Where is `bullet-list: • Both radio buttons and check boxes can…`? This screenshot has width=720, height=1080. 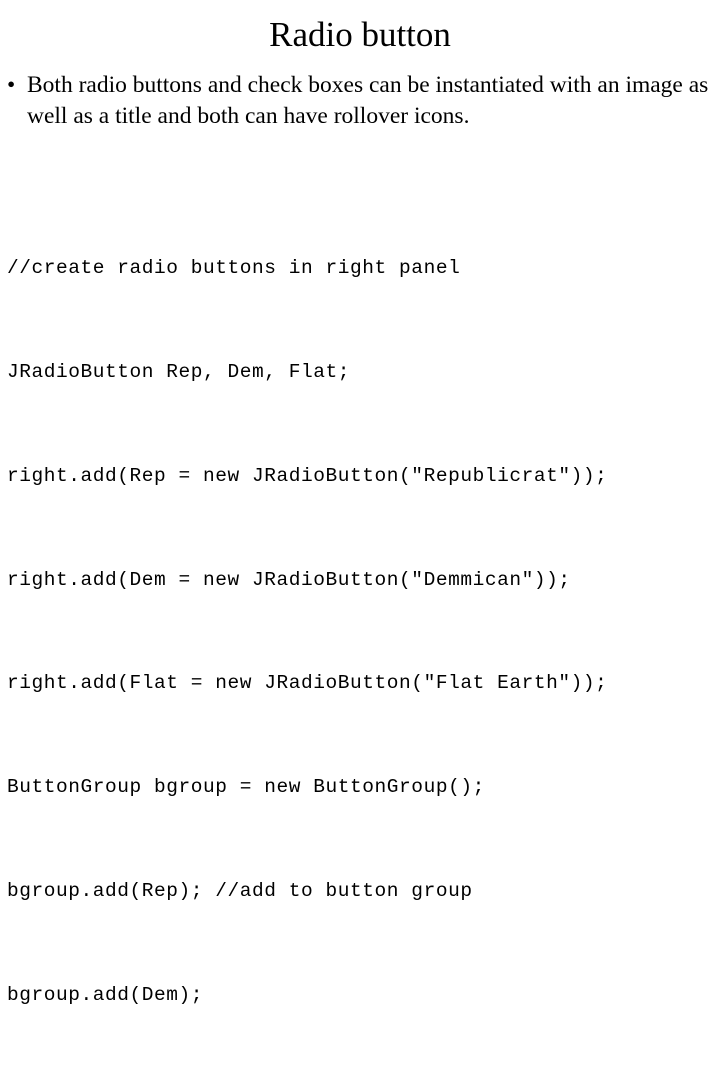
bullet-list: • Both radio buttons and check boxes can… is located at coordinates (360, 101).